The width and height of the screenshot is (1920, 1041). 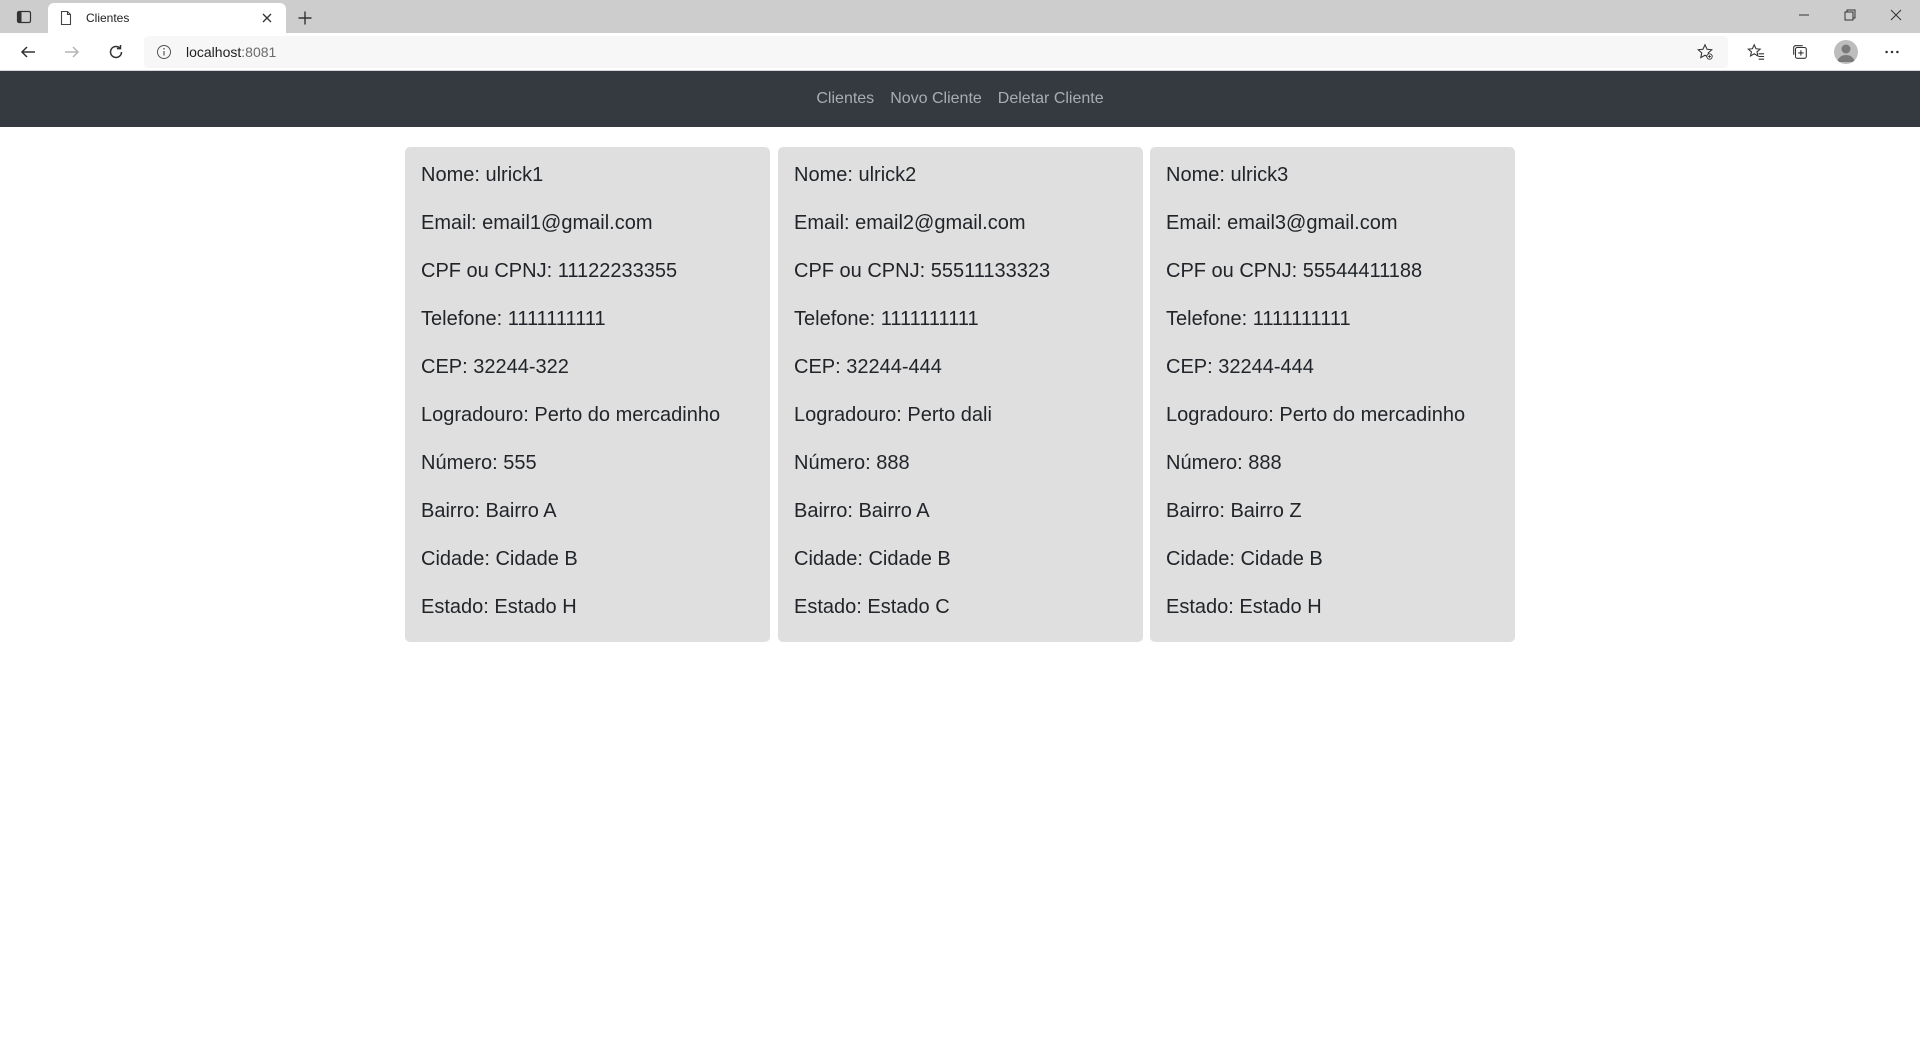 What do you see at coordinates (1850, 15) in the screenshot?
I see `restore-window-icon` at bounding box center [1850, 15].